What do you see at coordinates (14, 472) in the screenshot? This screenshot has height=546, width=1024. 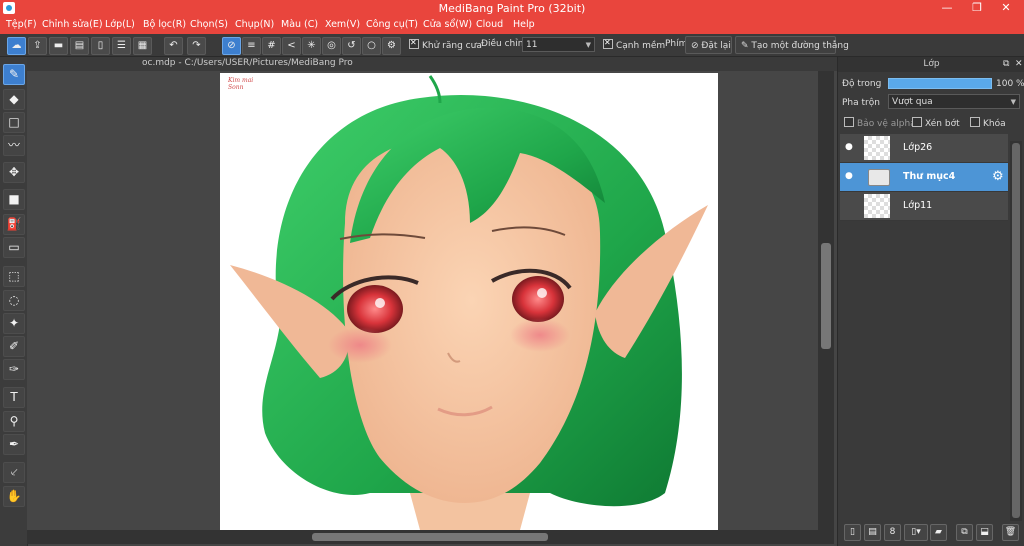 I see `pipette-icon: ⸔` at bounding box center [14, 472].